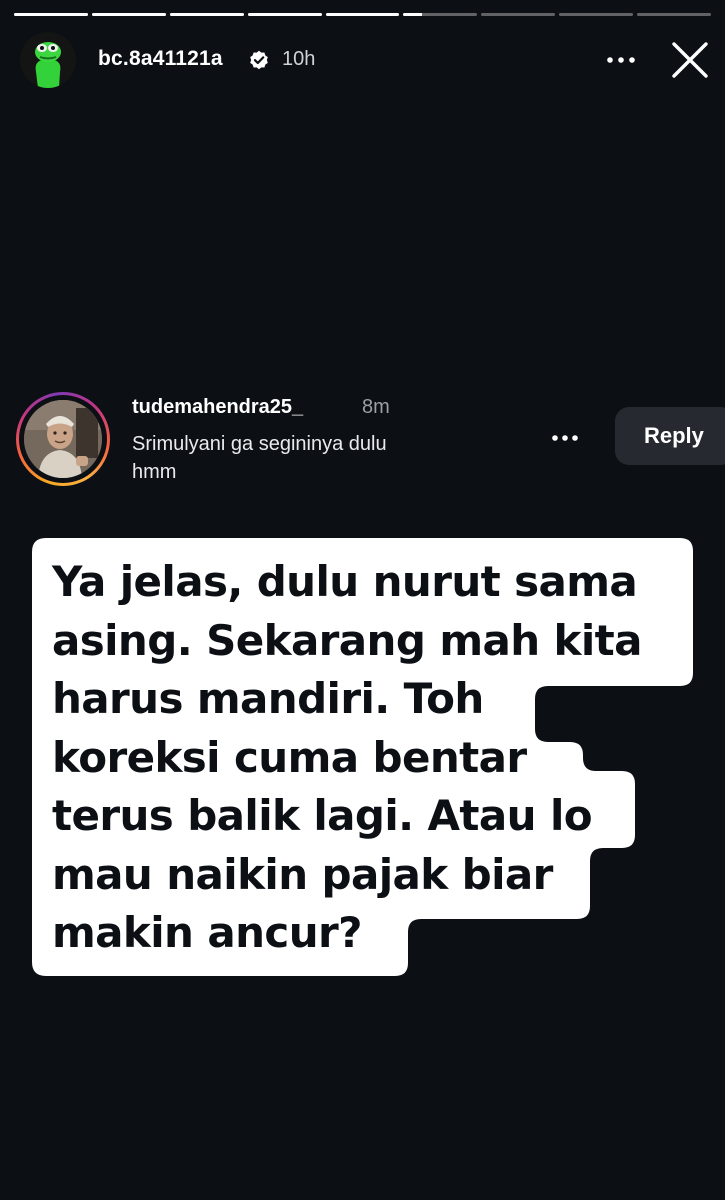  What do you see at coordinates (302, 874) in the screenshot?
I see `sticker-line: mau naikin pajak biar` at bounding box center [302, 874].